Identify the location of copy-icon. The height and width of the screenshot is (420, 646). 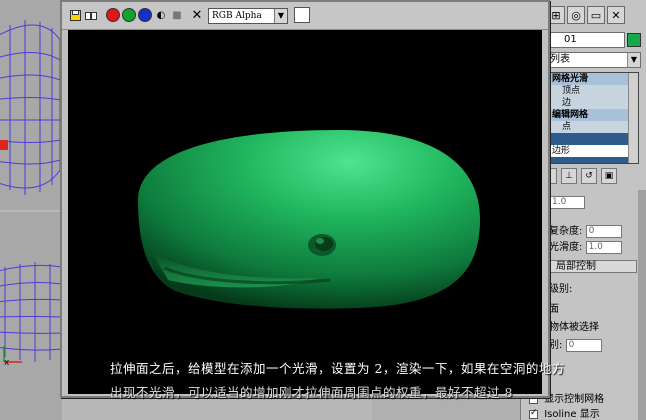
(91, 15).